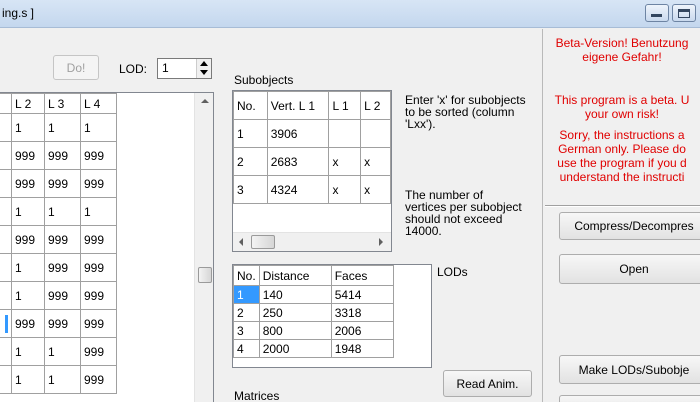 The image size is (700, 402). I want to click on table-row: 4 2000 1948, so click(313, 348).